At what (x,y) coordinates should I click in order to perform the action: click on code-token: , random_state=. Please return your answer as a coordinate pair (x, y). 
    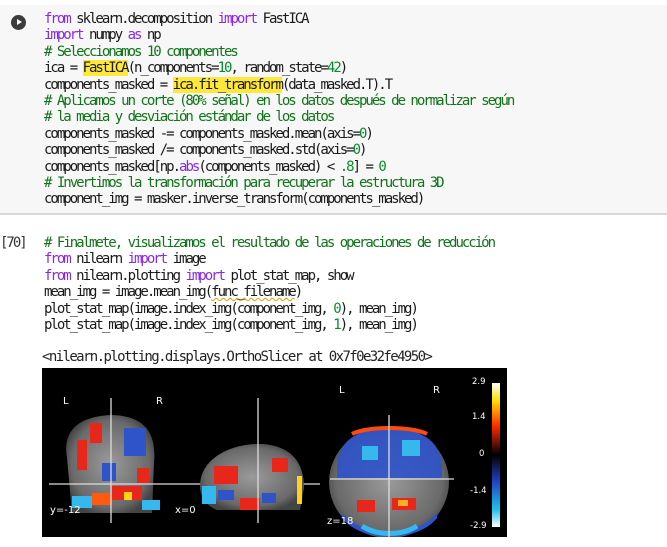
    Looking at the image, I should click on (279, 68).